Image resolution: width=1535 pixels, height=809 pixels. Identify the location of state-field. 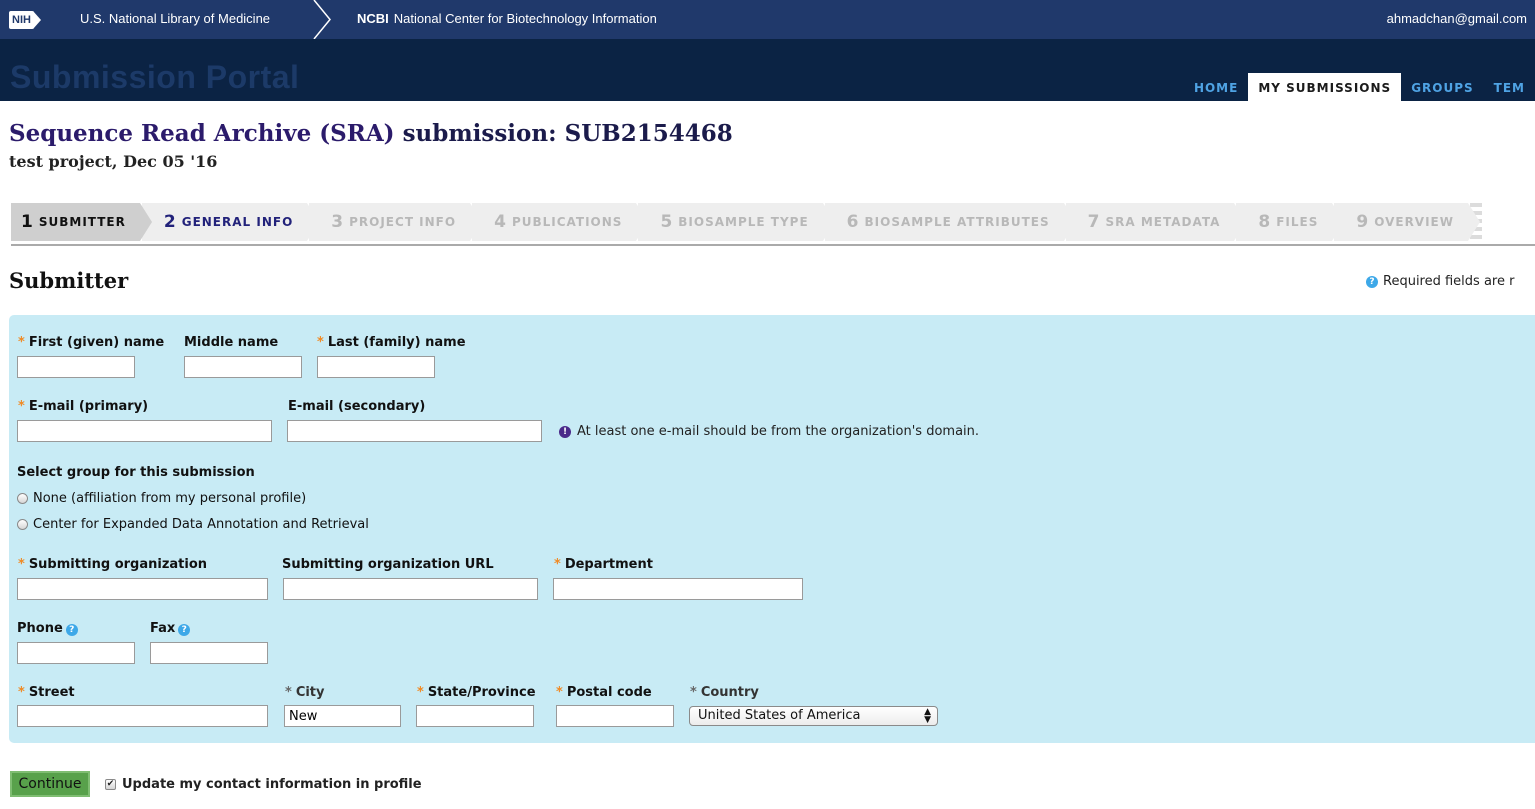
(475, 716).